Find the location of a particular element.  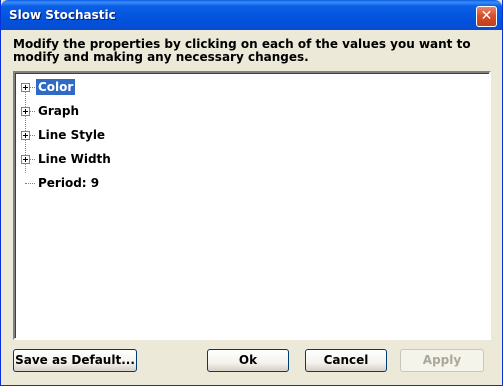

tree-item-label: Color is located at coordinates (56, 87).